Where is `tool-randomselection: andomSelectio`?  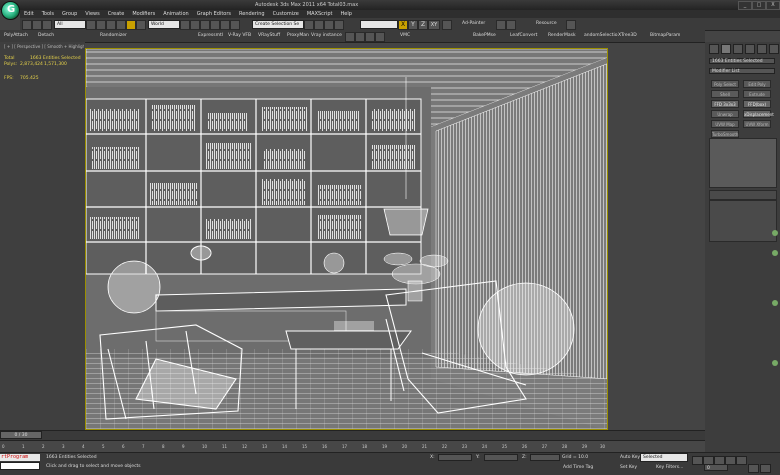
tool-randomselection: andomSelectio is located at coordinates (601, 35).